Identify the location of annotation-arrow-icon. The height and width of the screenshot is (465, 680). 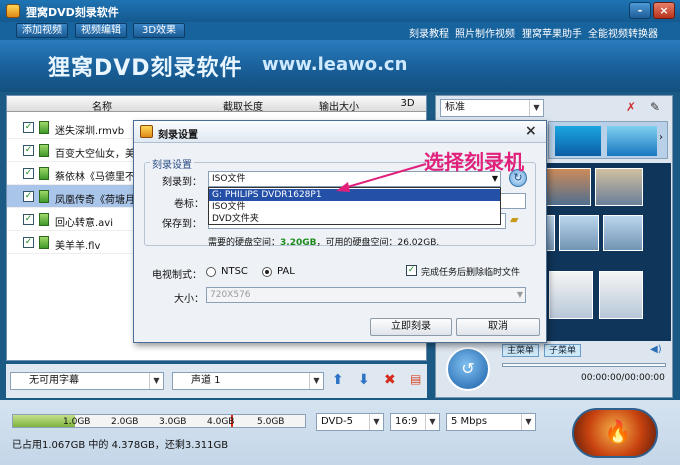
(381, 177).